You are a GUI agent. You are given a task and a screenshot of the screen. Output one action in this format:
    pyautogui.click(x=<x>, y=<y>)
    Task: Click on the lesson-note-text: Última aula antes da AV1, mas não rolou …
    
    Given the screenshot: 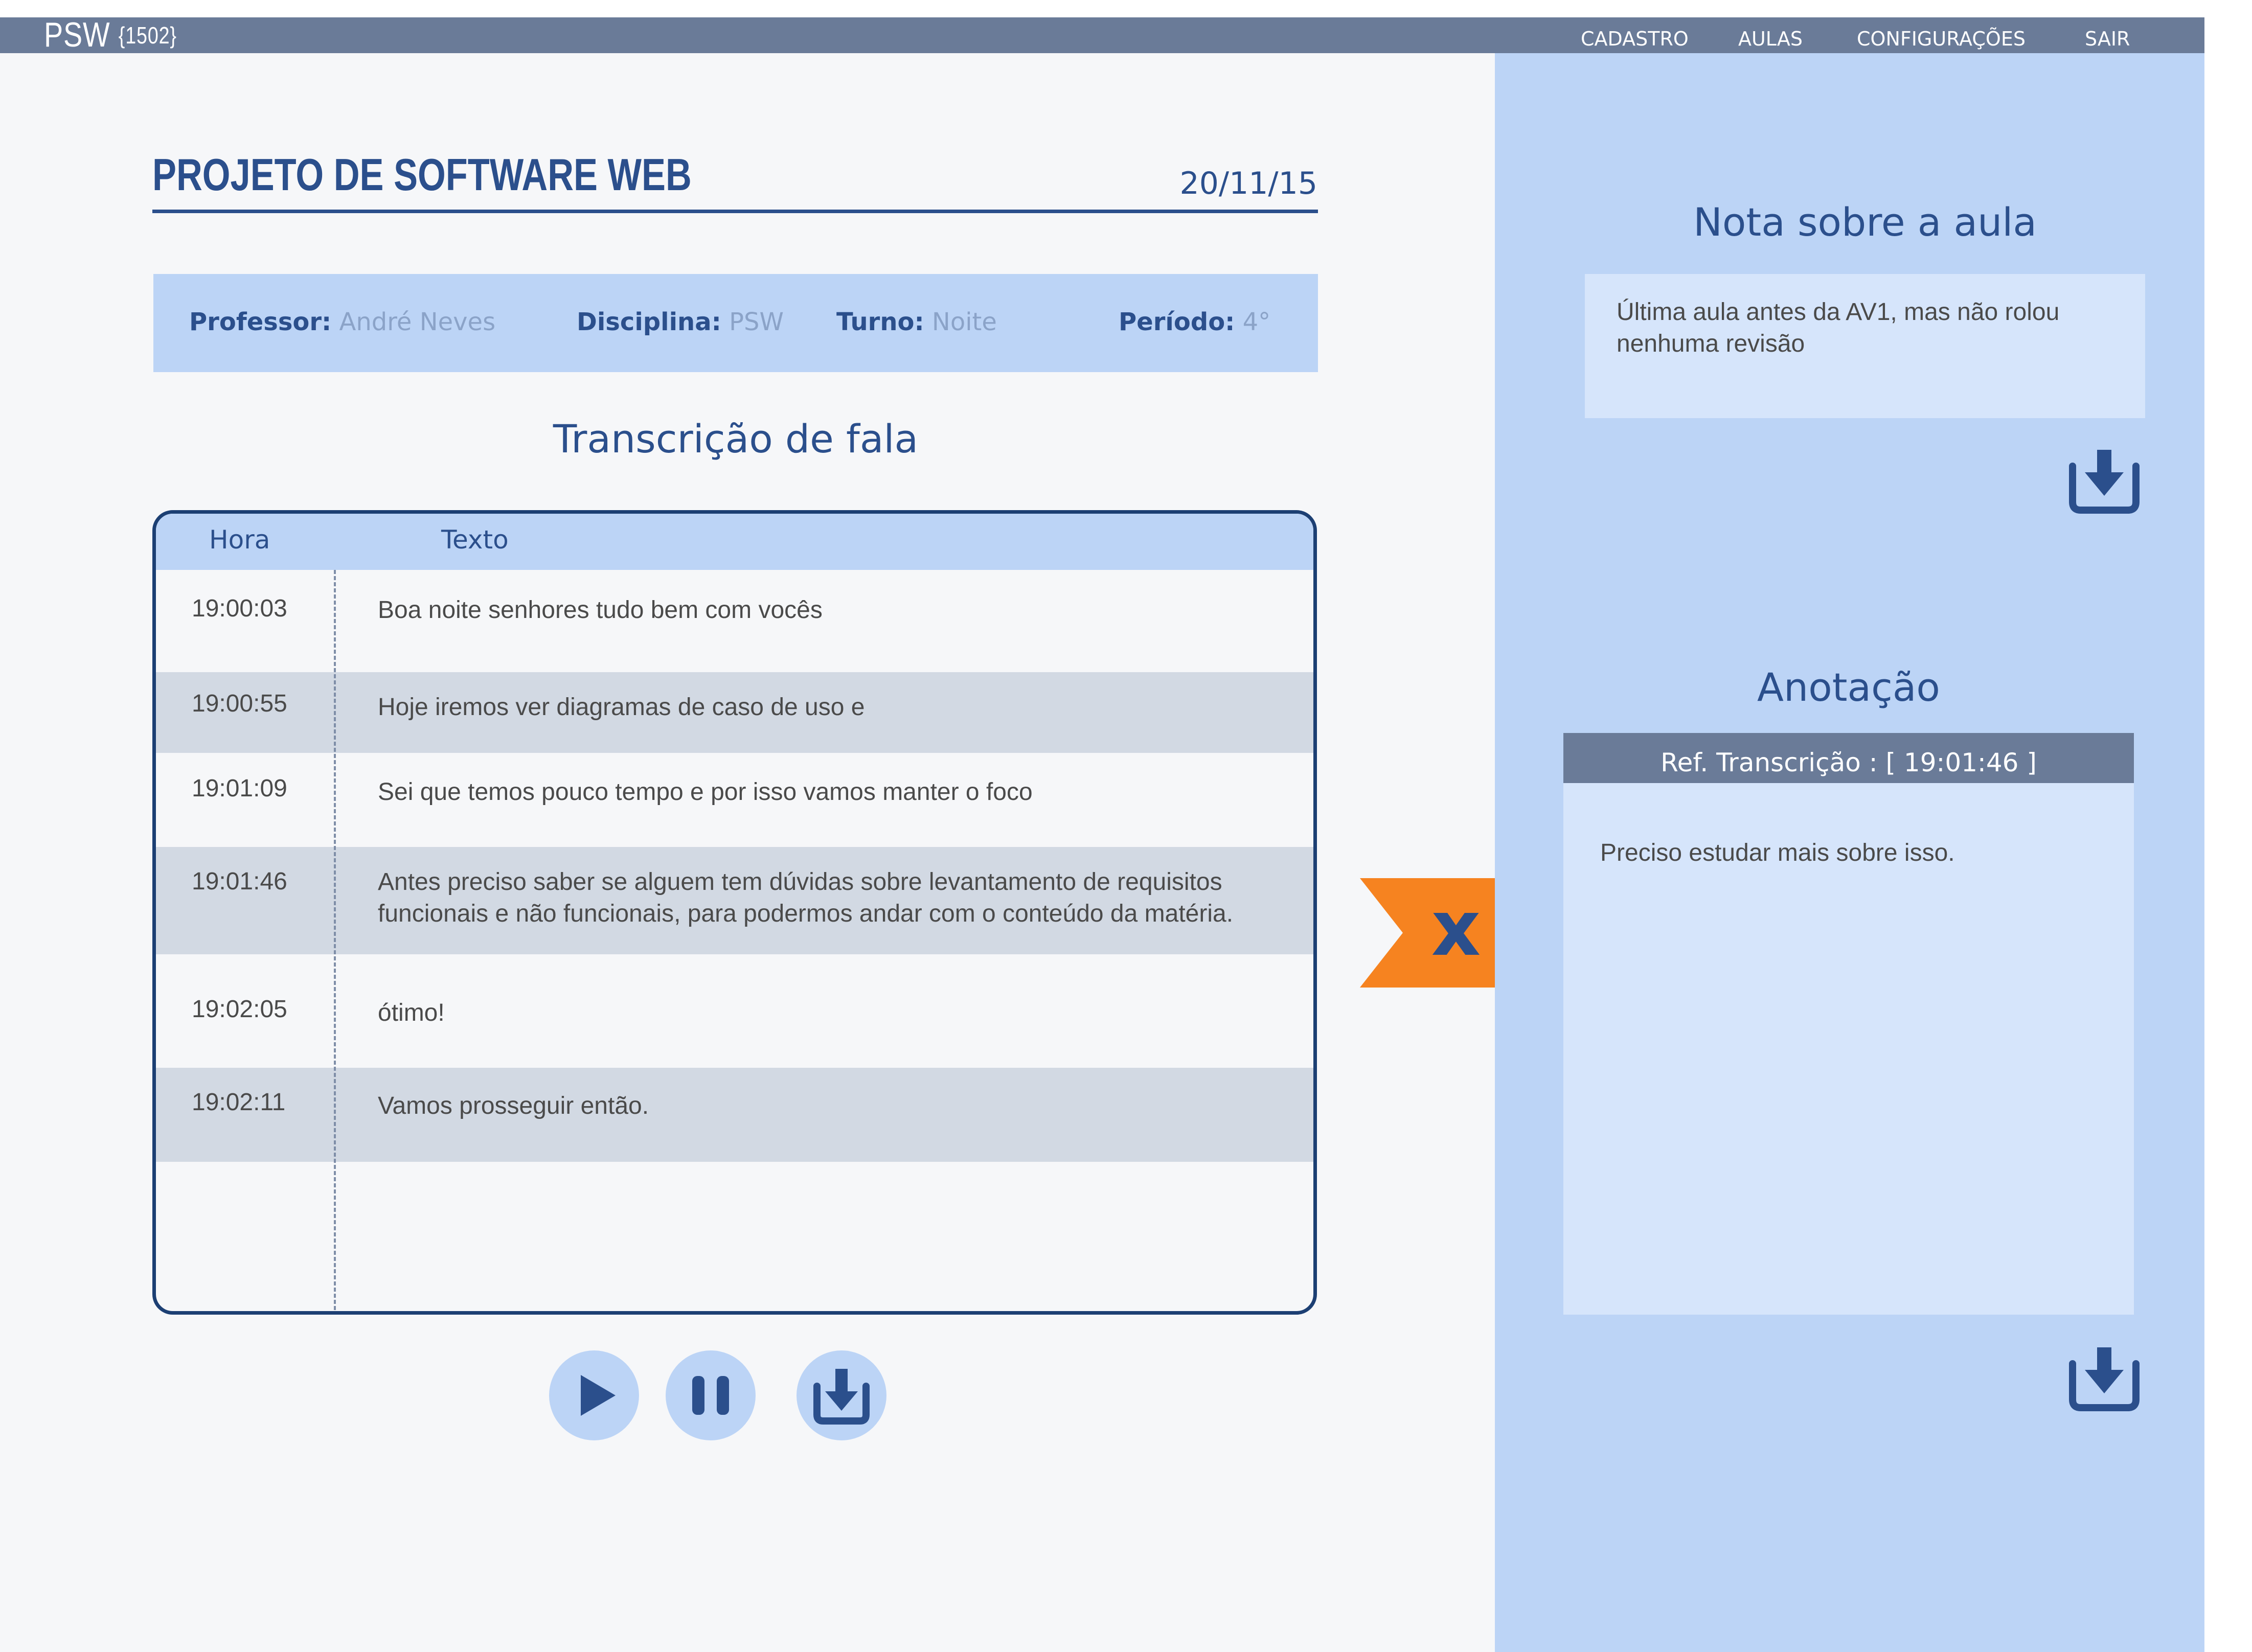 What is the action you would take?
    pyautogui.click(x=1838, y=328)
    